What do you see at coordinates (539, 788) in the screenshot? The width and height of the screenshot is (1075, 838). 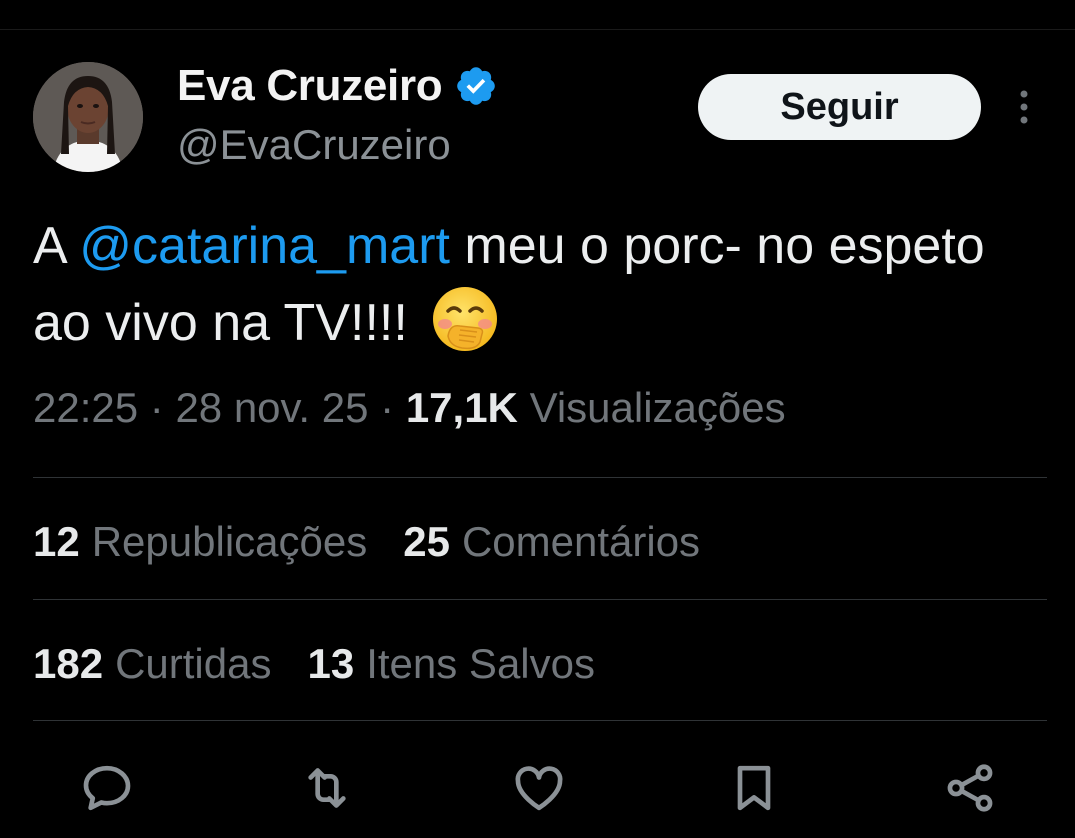 I see `like-icon` at bounding box center [539, 788].